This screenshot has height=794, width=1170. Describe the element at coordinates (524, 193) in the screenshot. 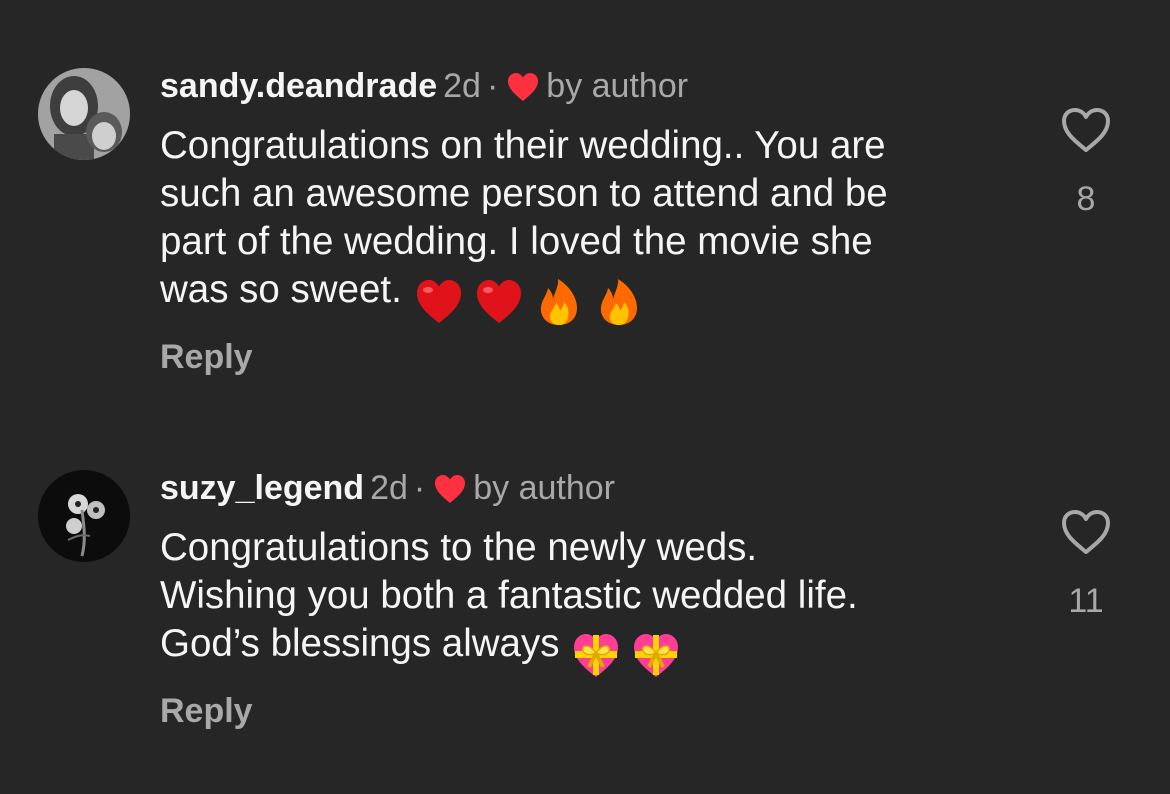

I see `comment-text-line: such an awesome person to attend and be` at that location.